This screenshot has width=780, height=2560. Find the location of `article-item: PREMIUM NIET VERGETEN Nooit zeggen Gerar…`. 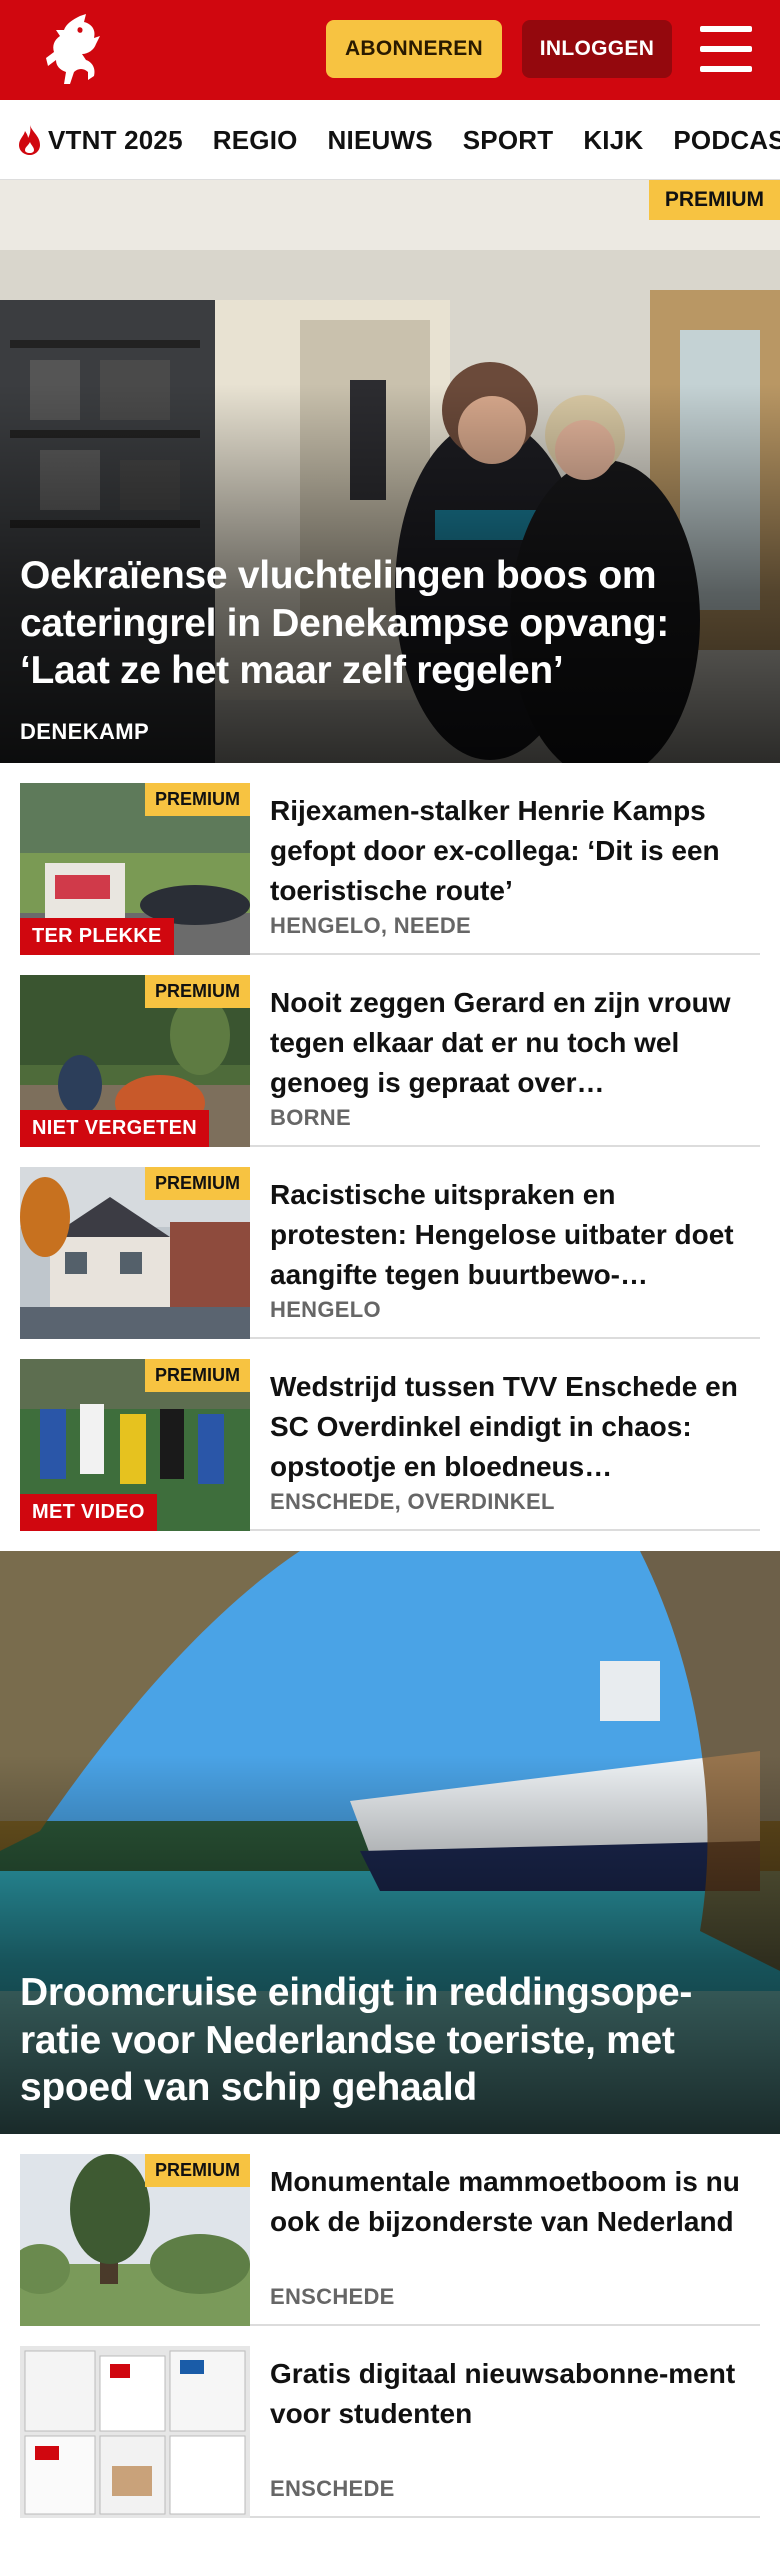

article-item: PREMIUM NIET VERGETEN Nooit zeggen Gerar… is located at coordinates (390, 1051).